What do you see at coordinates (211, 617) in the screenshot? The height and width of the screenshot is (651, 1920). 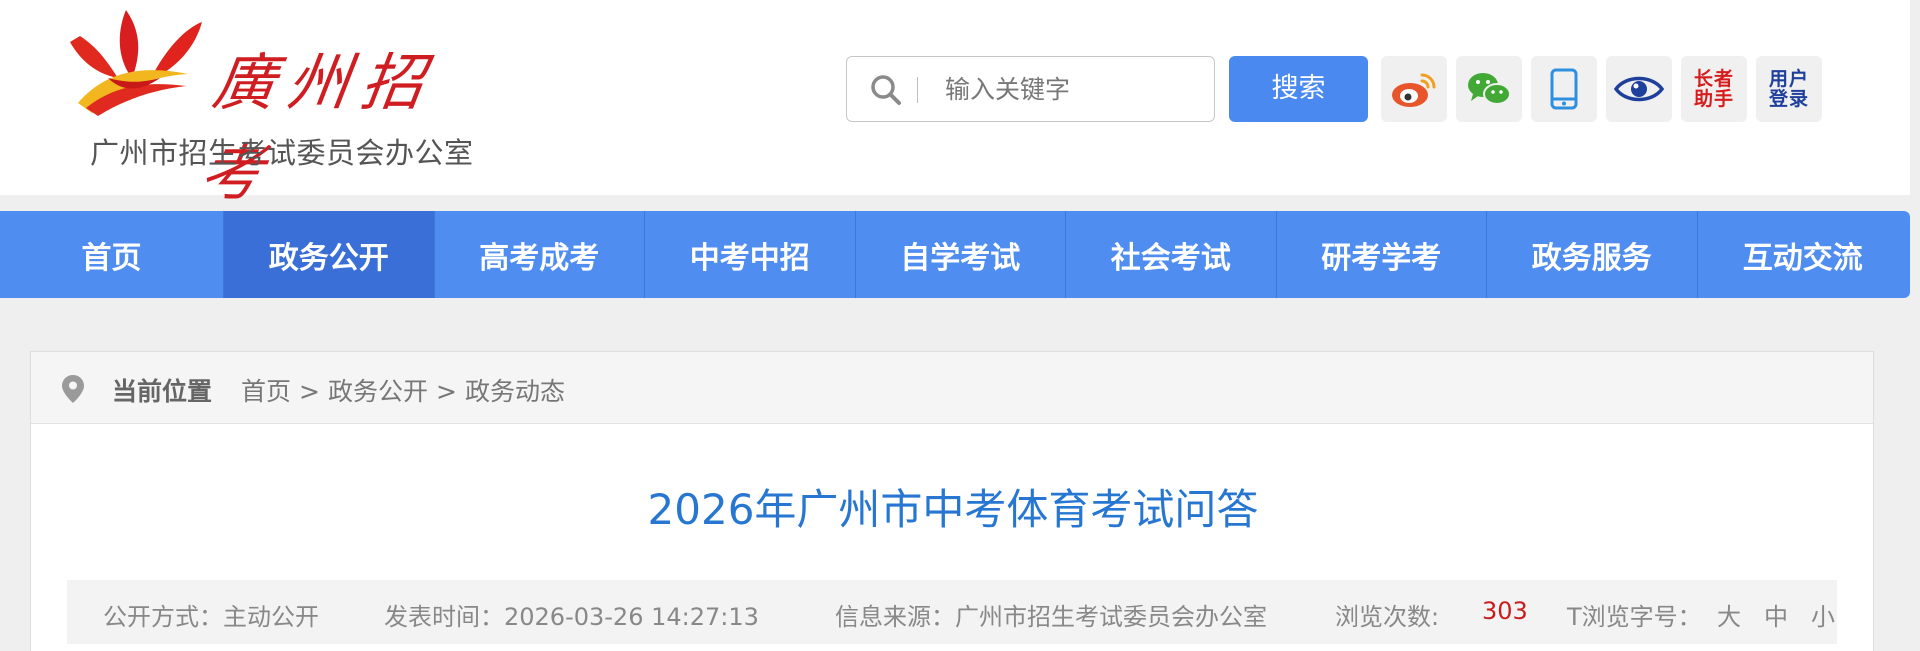 I see `disclosure-method: 公开方式：主动公开` at bounding box center [211, 617].